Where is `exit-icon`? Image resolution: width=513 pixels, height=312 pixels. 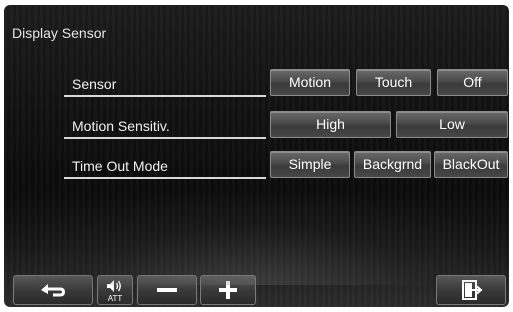 exit-icon is located at coordinates (472, 290).